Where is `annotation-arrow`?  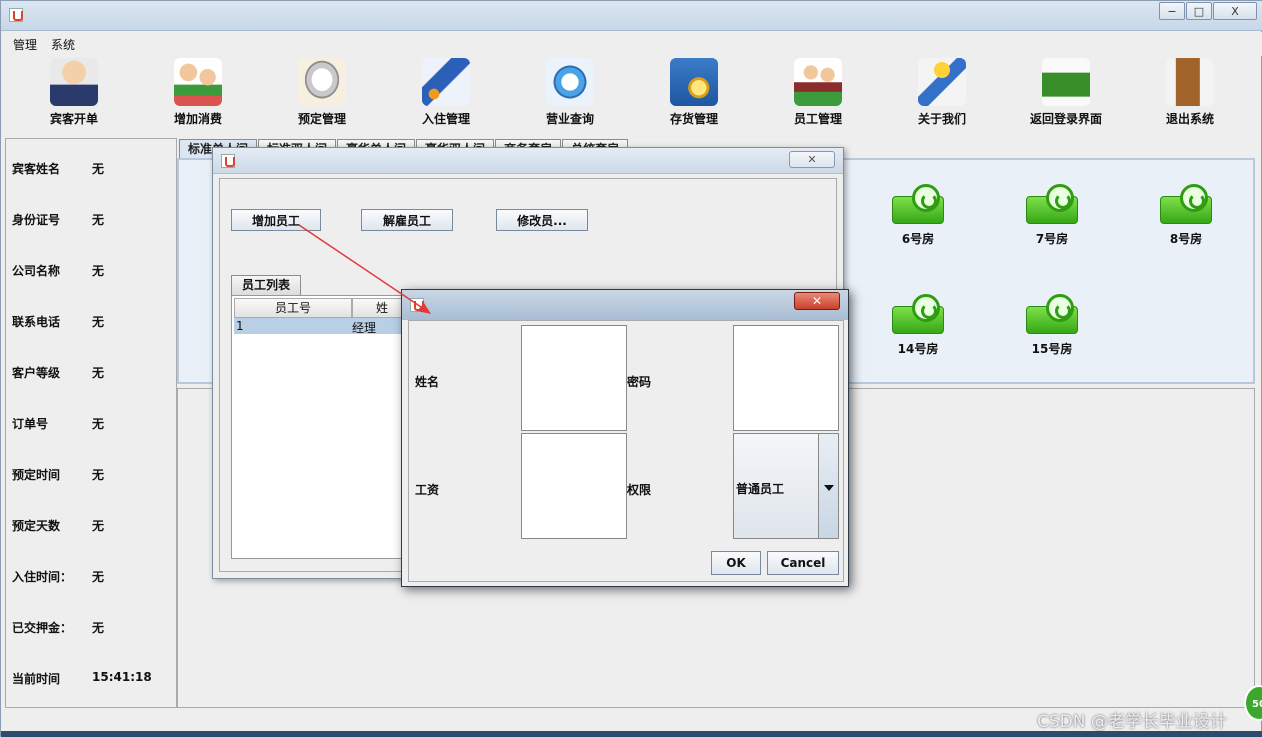
annotation-arrow is located at coordinates (364, 269).